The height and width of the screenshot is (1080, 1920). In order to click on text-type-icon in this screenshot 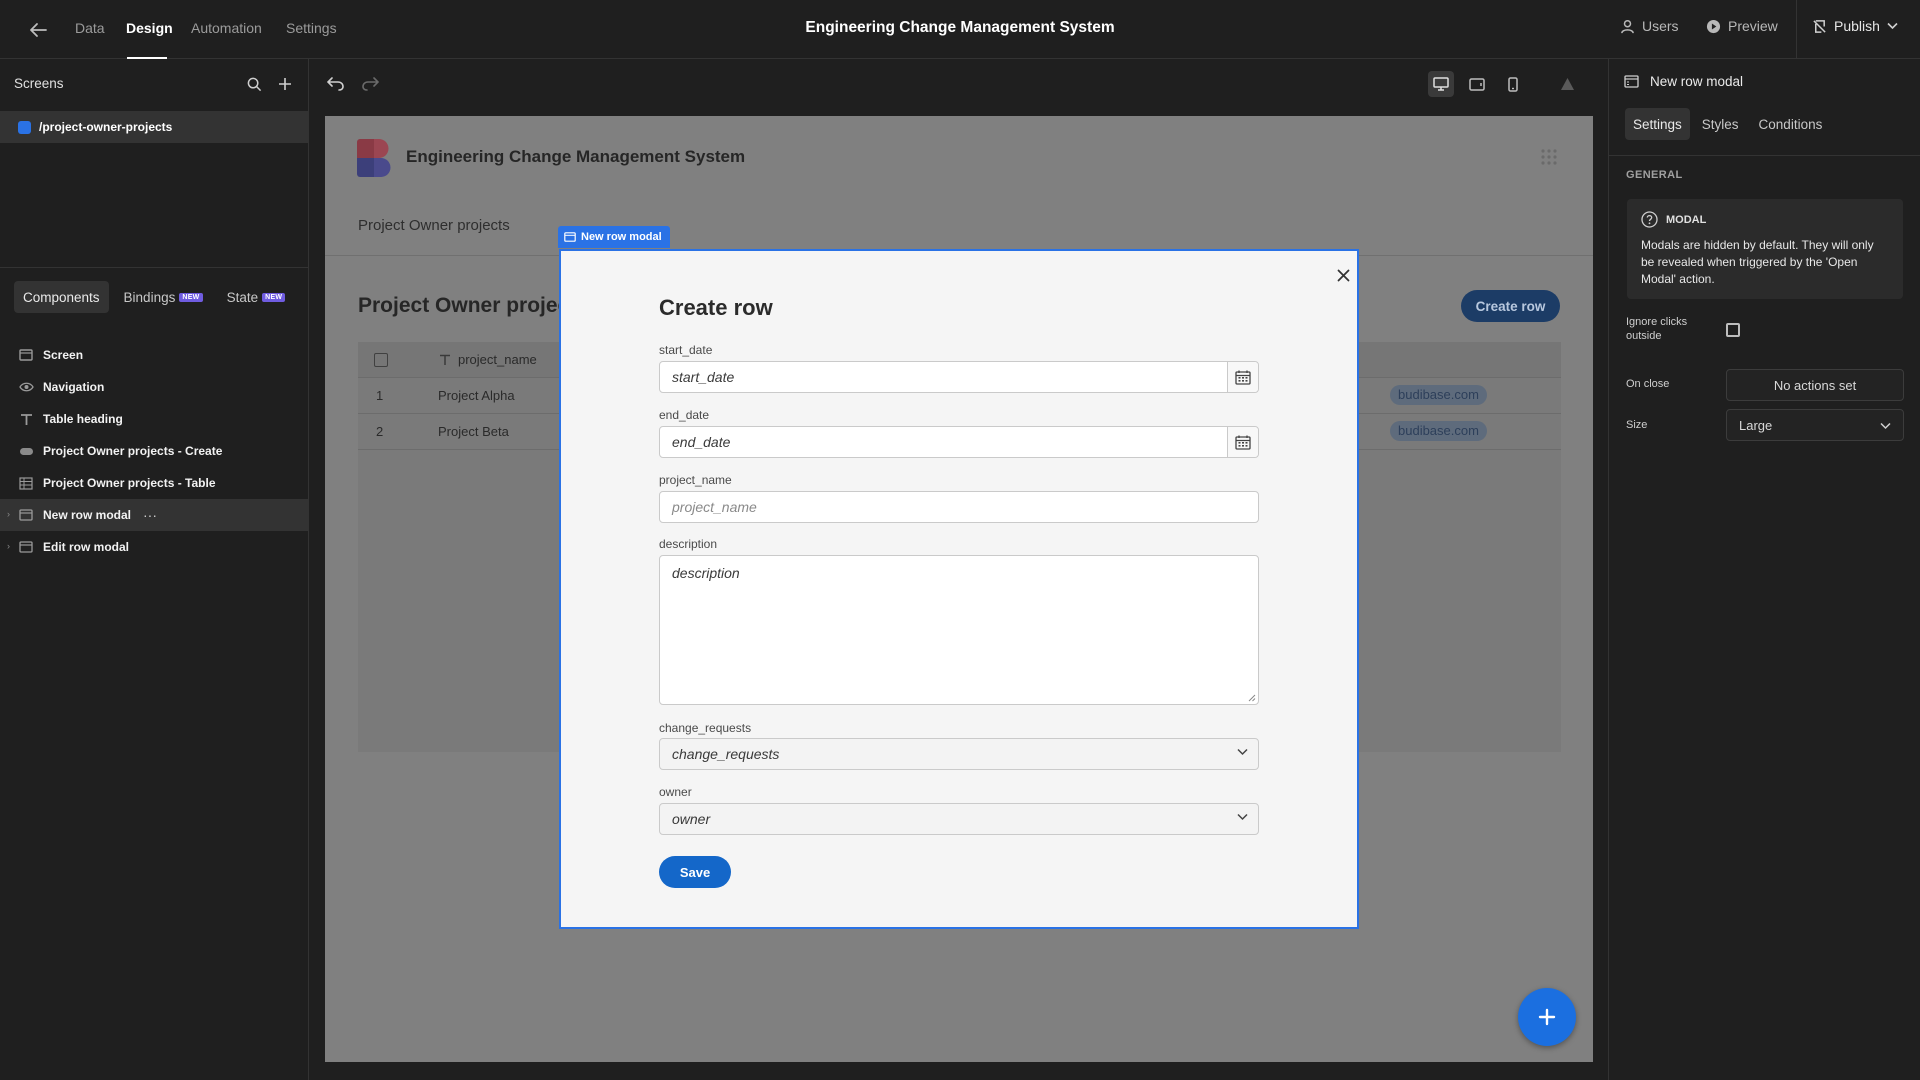, I will do `click(445, 359)`.